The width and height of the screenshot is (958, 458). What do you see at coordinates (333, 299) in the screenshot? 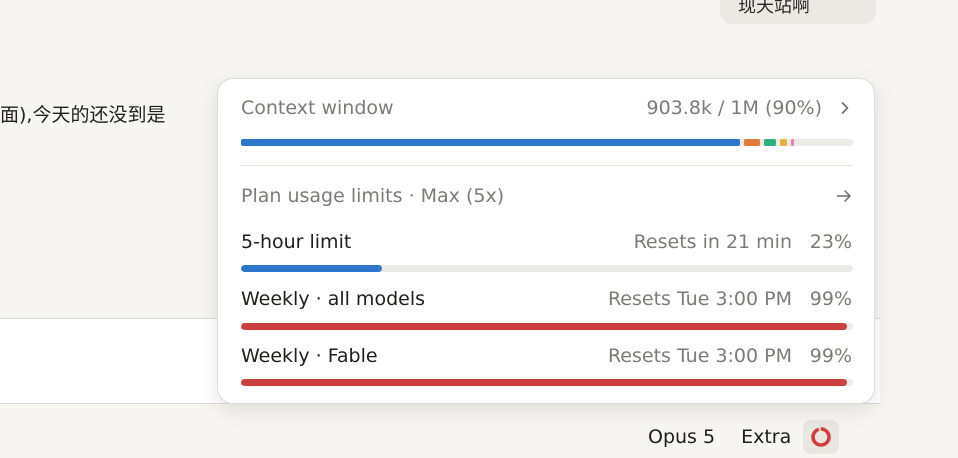
I see `limit-name: Weekly · all models` at bounding box center [333, 299].